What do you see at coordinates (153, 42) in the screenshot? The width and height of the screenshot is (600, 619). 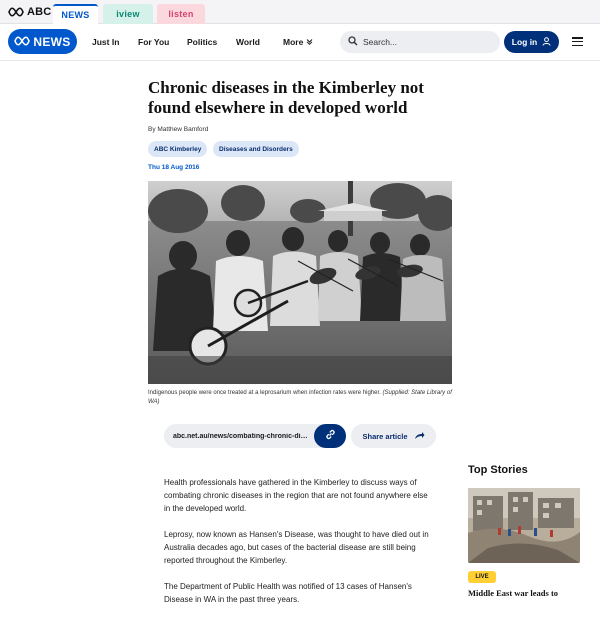 I see `nav-item-for-you: For You` at bounding box center [153, 42].